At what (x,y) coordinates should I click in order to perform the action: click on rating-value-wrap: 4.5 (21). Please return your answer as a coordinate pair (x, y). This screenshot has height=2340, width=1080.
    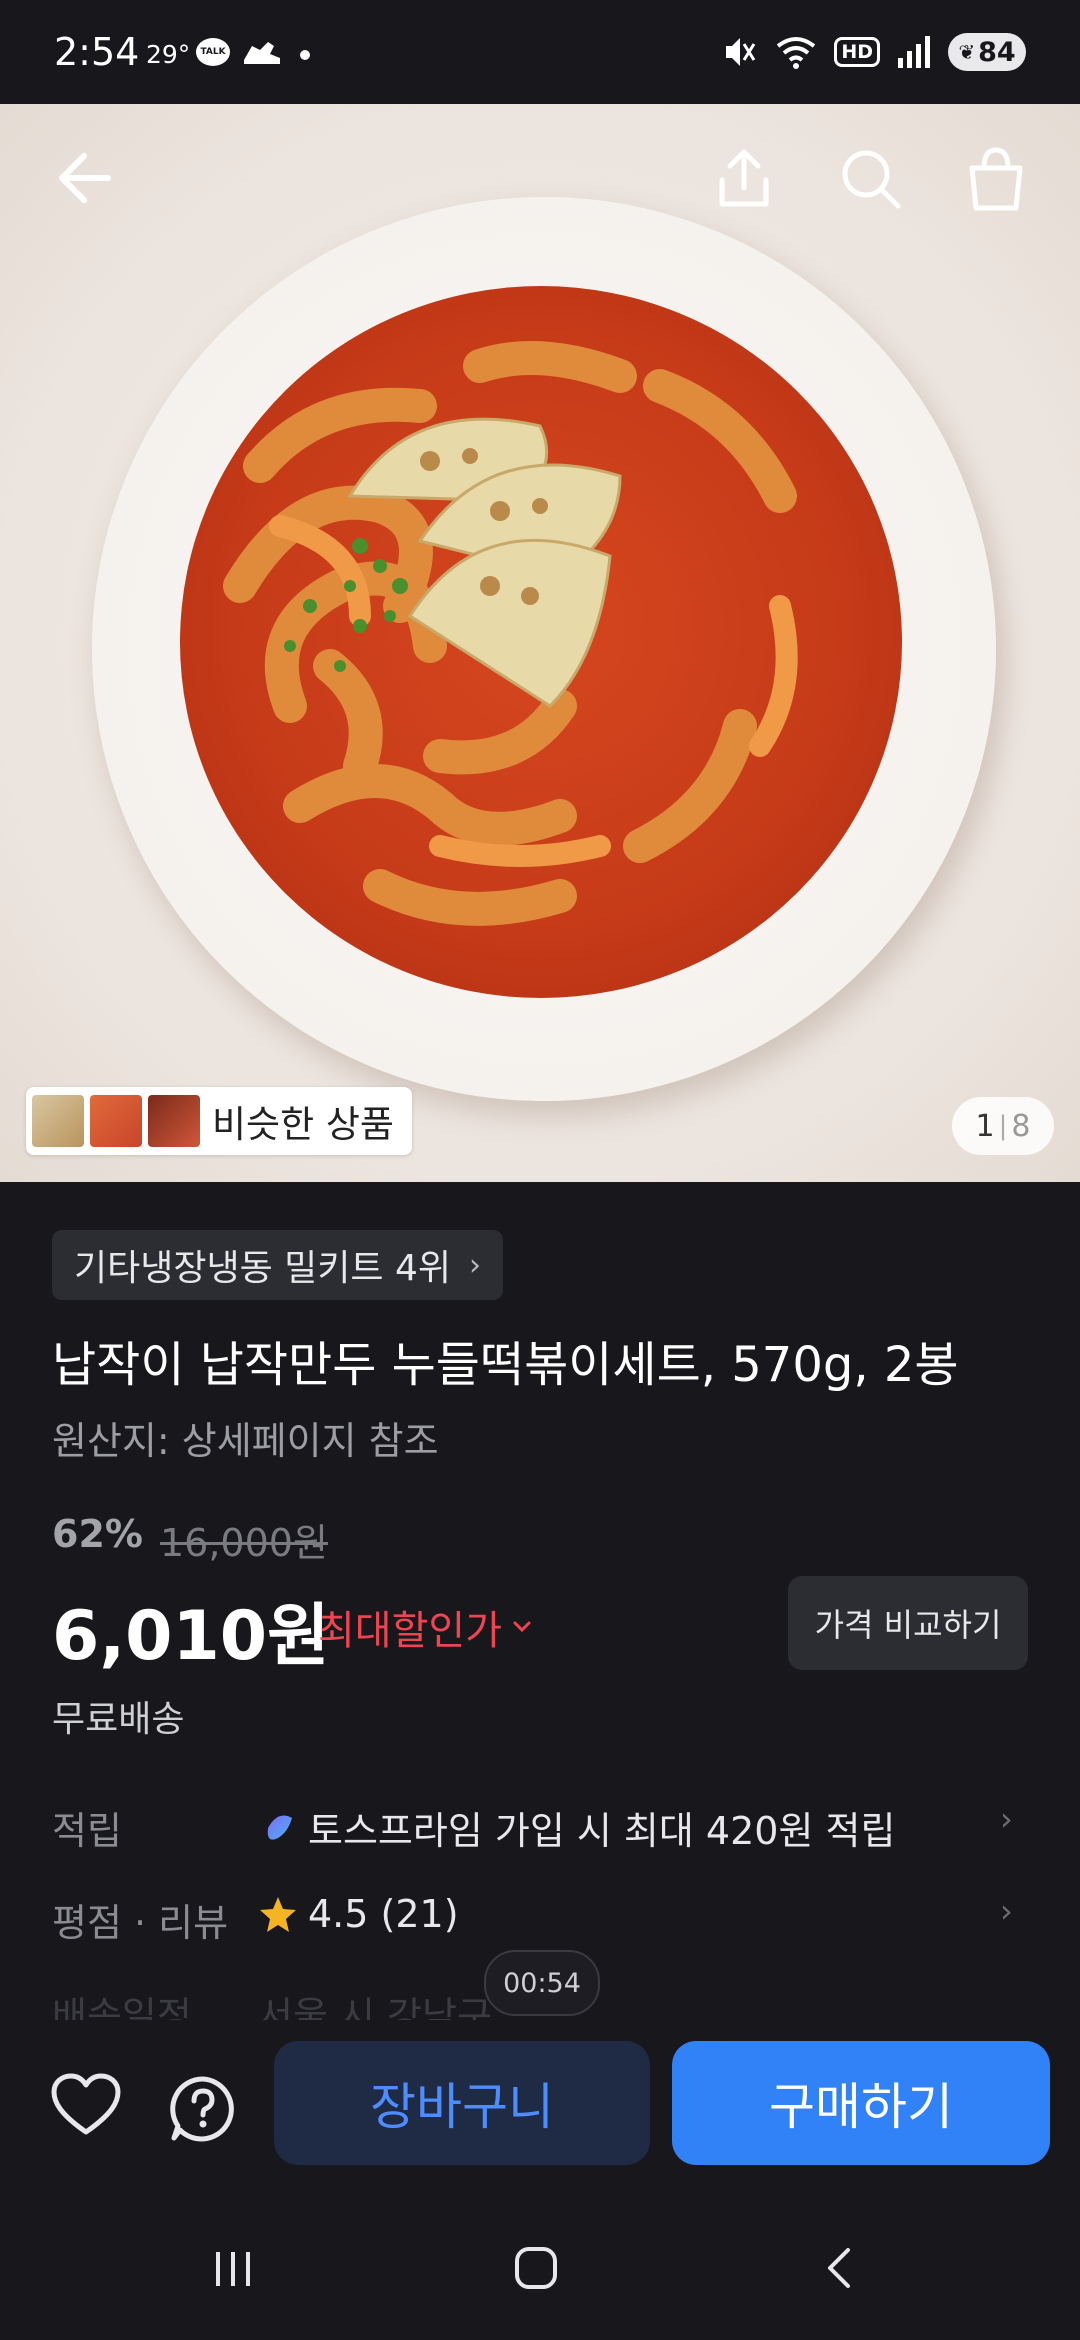
    Looking at the image, I should click on (358, 1914).